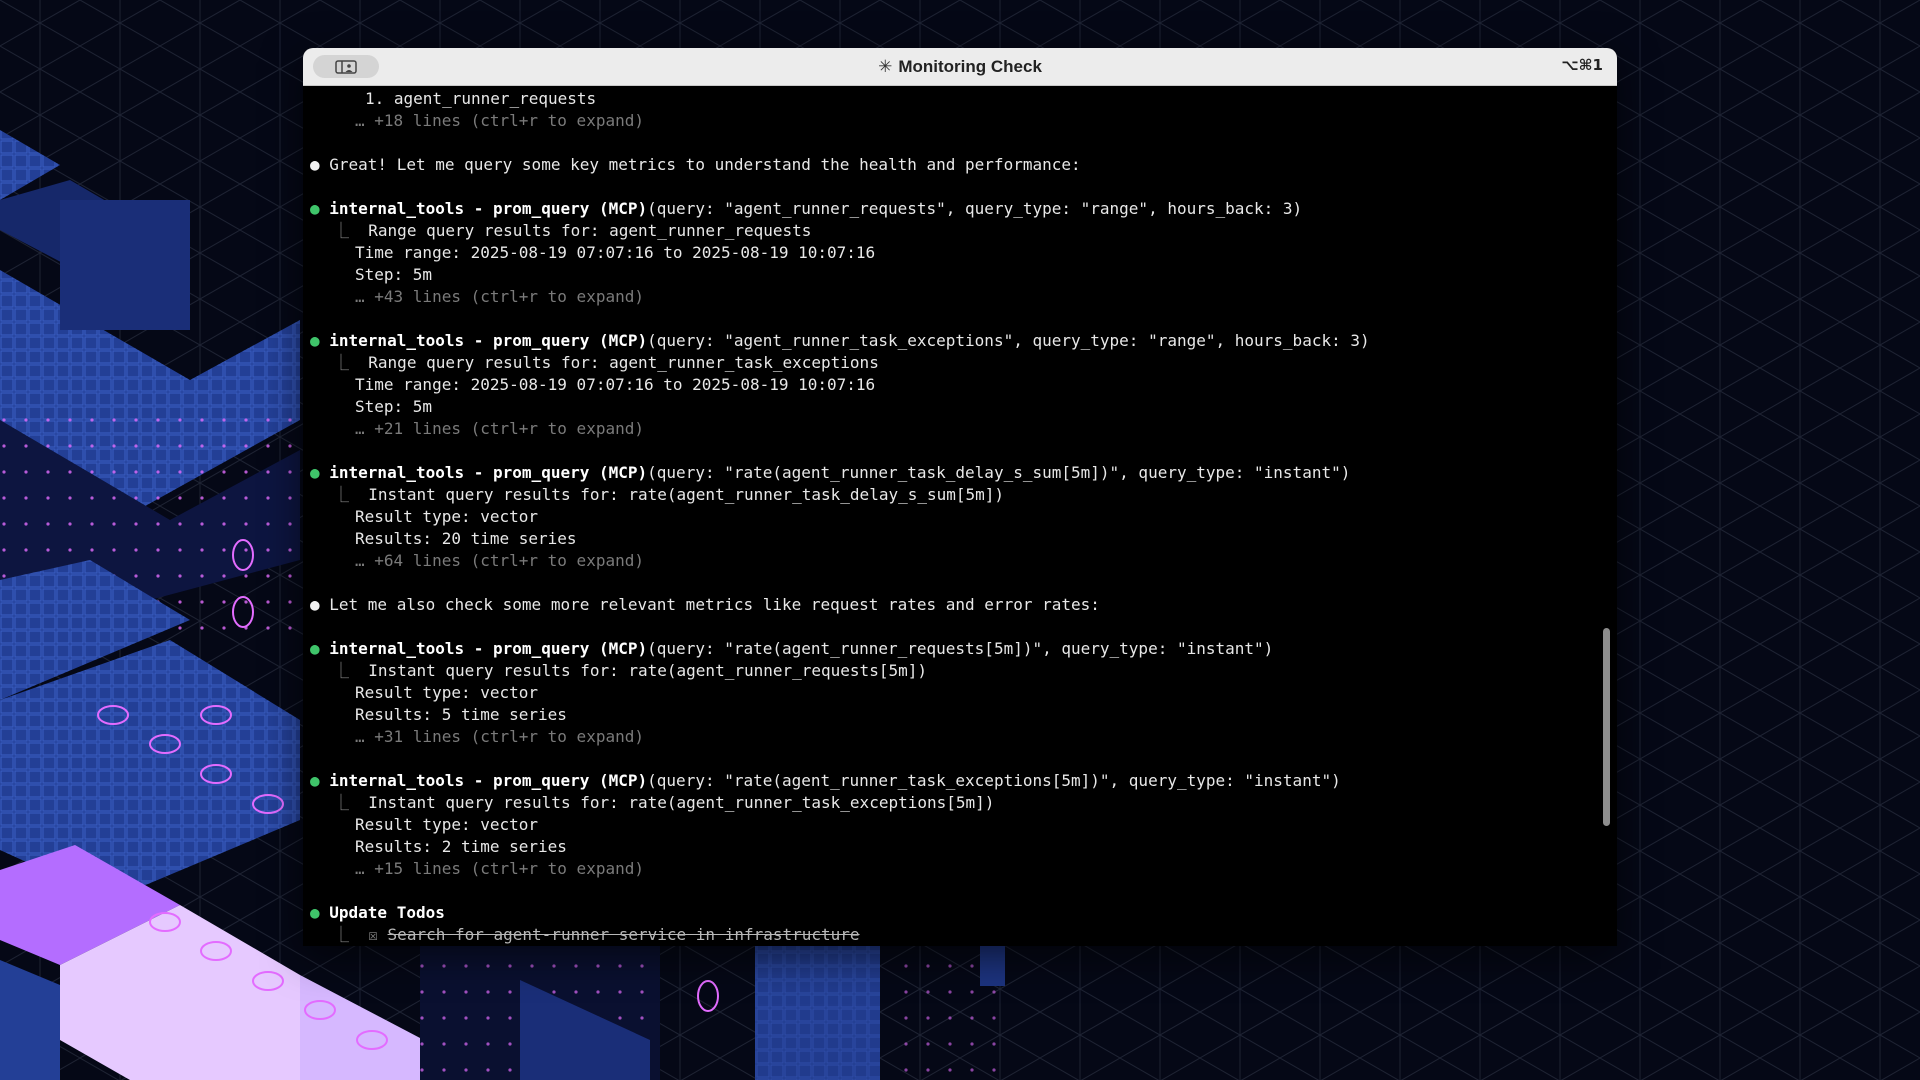 This screenshot has width=1920, height=1080. I want to click on tool-output-text: Results: 5 time series, so click(461, 714).